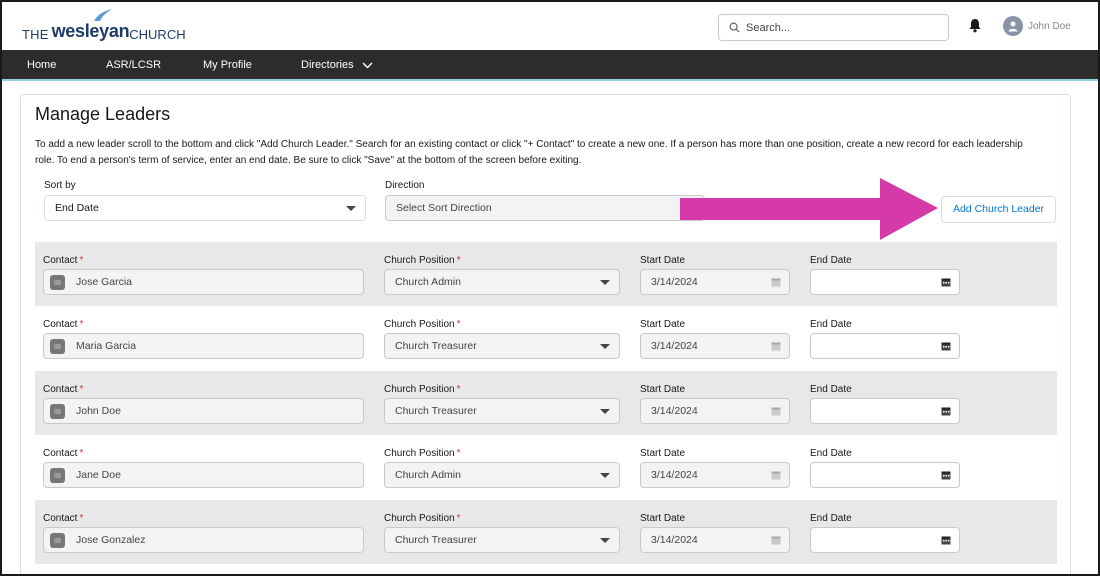  What do you see at coordinates (205, 208) in the screenshot?
I see `sort-by-select: End Date` at bounding box center [205, 208].